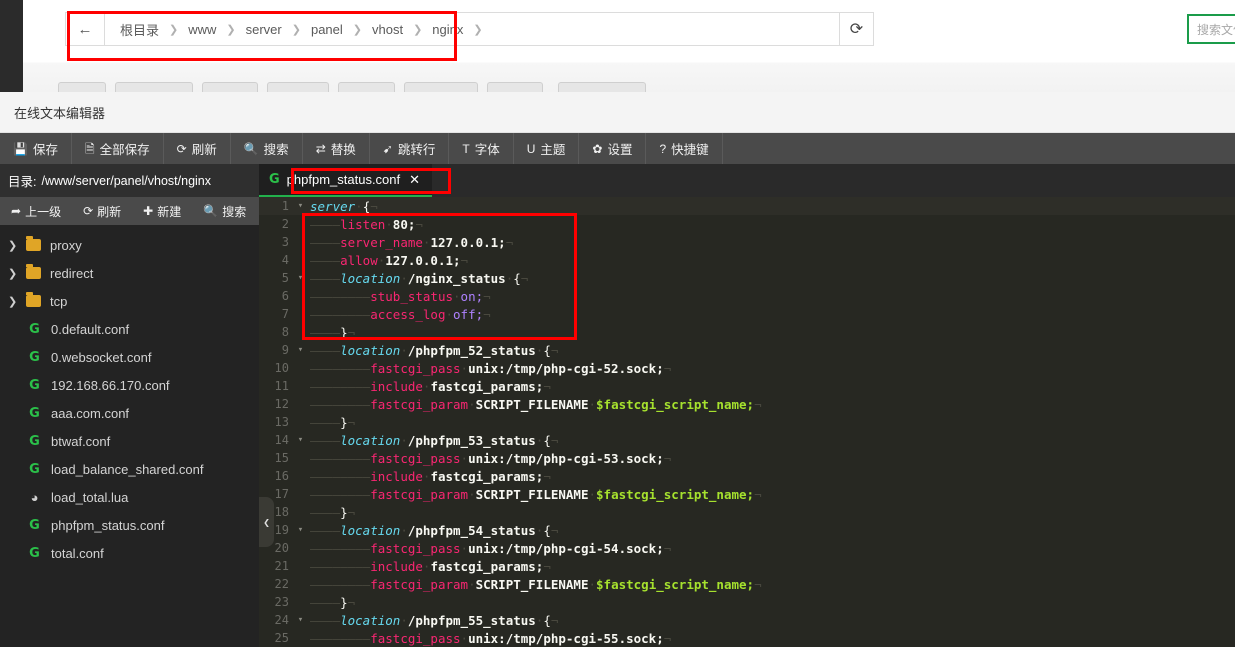  Describe the element at coordinates (747, 386) in the screenshot. I see `code-line: 11 ————————include·fastcgi_params;¬` at that location.